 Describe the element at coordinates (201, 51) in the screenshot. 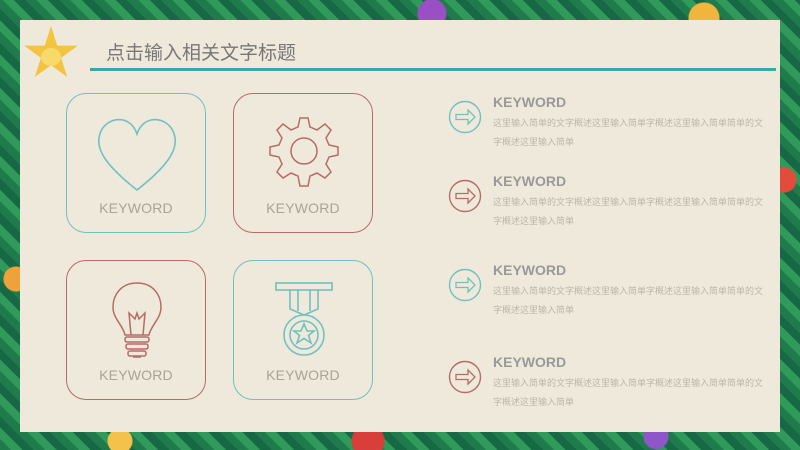

I see `slide-title: 点击输入相关文字标题` at that location.